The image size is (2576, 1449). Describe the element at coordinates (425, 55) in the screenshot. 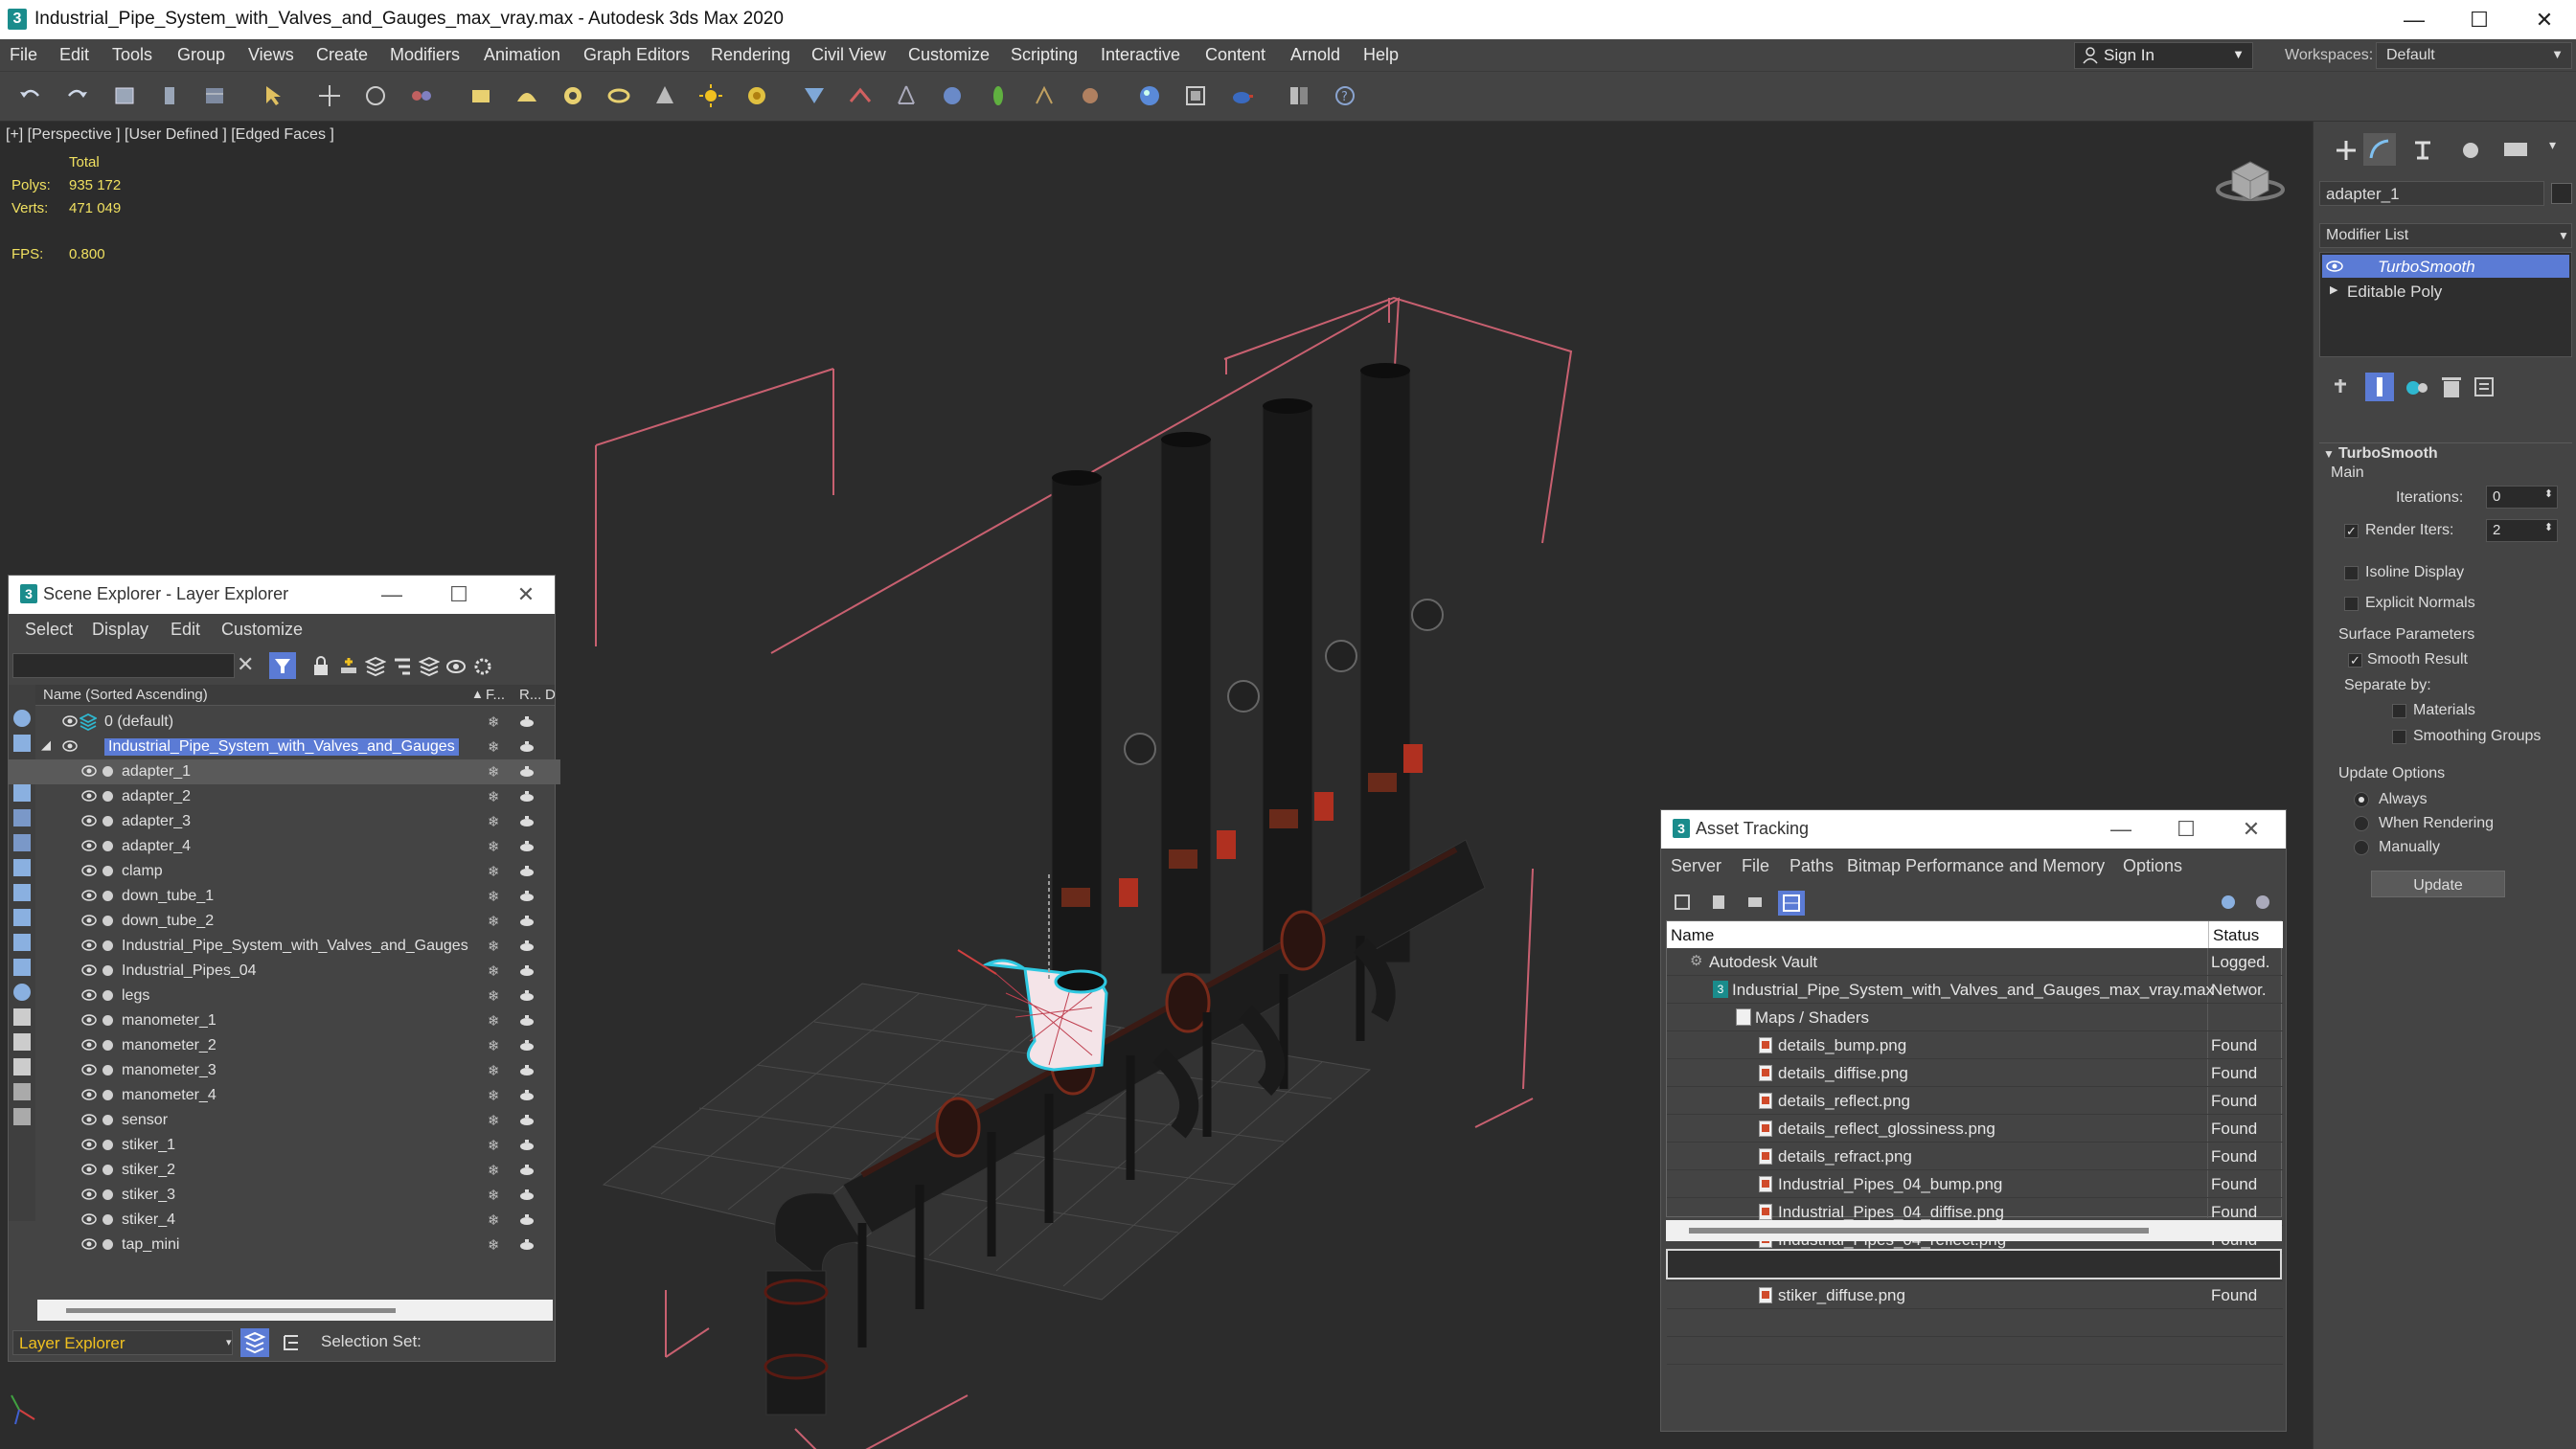

I see `menu-modifiers: Modifiers` at that location.